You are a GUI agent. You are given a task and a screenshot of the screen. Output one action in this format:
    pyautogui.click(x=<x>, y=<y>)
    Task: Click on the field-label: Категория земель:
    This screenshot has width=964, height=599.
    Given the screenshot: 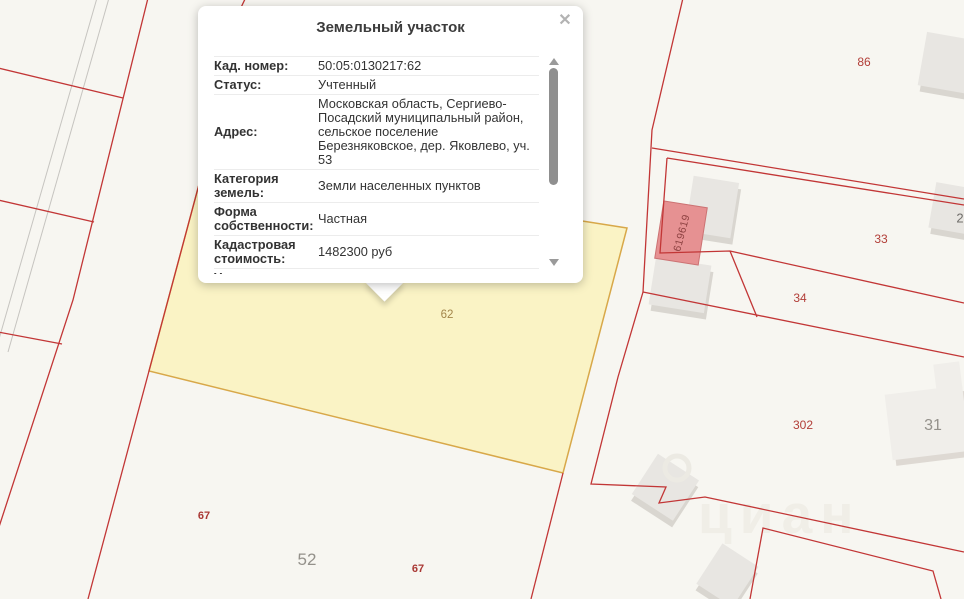 What is the action you would take?
    pyautogui.click(x=246, y=185)
    